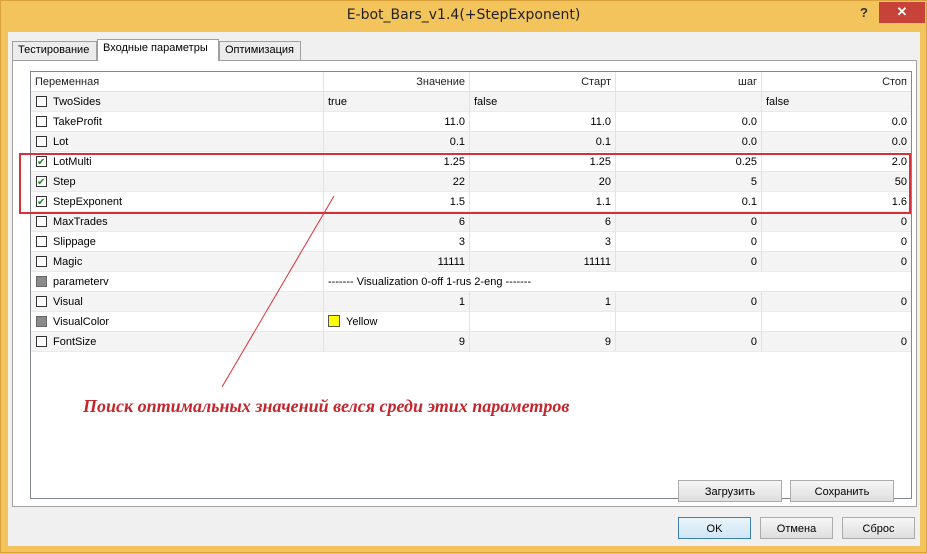 This screenshot has height=554, width=927. Describe the element at coordinates (278, 291) in the screenshot. I see `annotation-arrow-line` at that location.